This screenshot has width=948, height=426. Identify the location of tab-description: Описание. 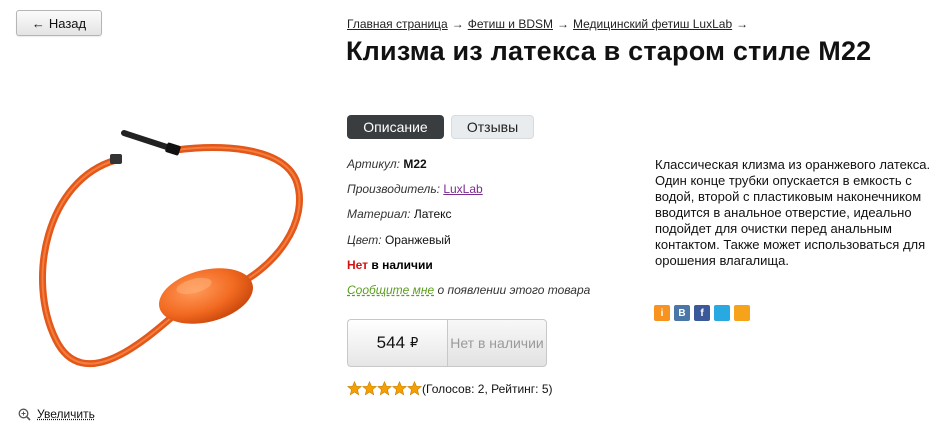
(395, 127).